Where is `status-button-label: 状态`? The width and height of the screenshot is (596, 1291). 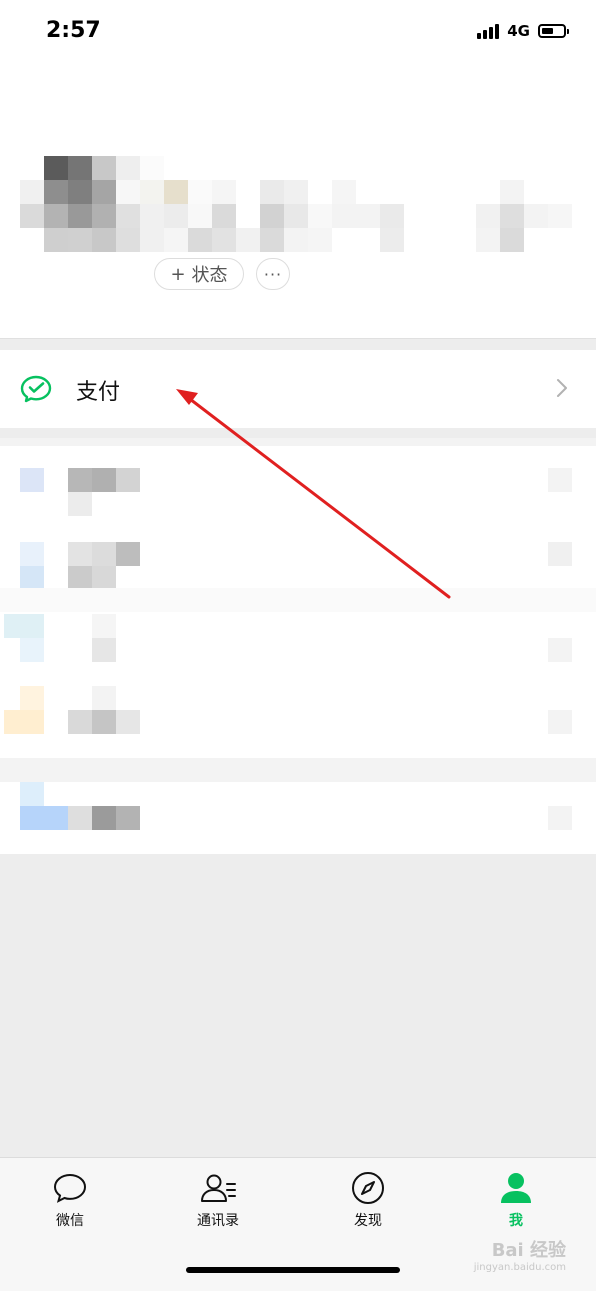 status-button-label: 状态 is located at coordinates (209, 275).